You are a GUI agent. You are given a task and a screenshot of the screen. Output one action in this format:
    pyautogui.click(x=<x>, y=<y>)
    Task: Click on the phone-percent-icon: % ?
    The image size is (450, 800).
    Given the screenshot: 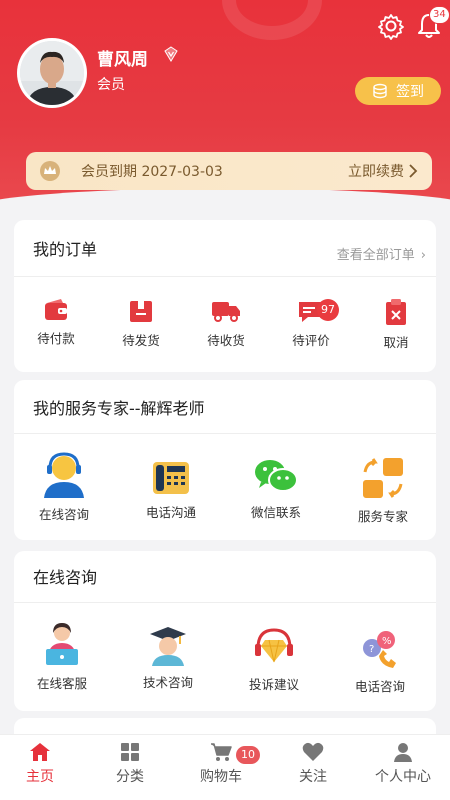 What is the action you would take?
    pyautogui.click(x=379, y=649)
    